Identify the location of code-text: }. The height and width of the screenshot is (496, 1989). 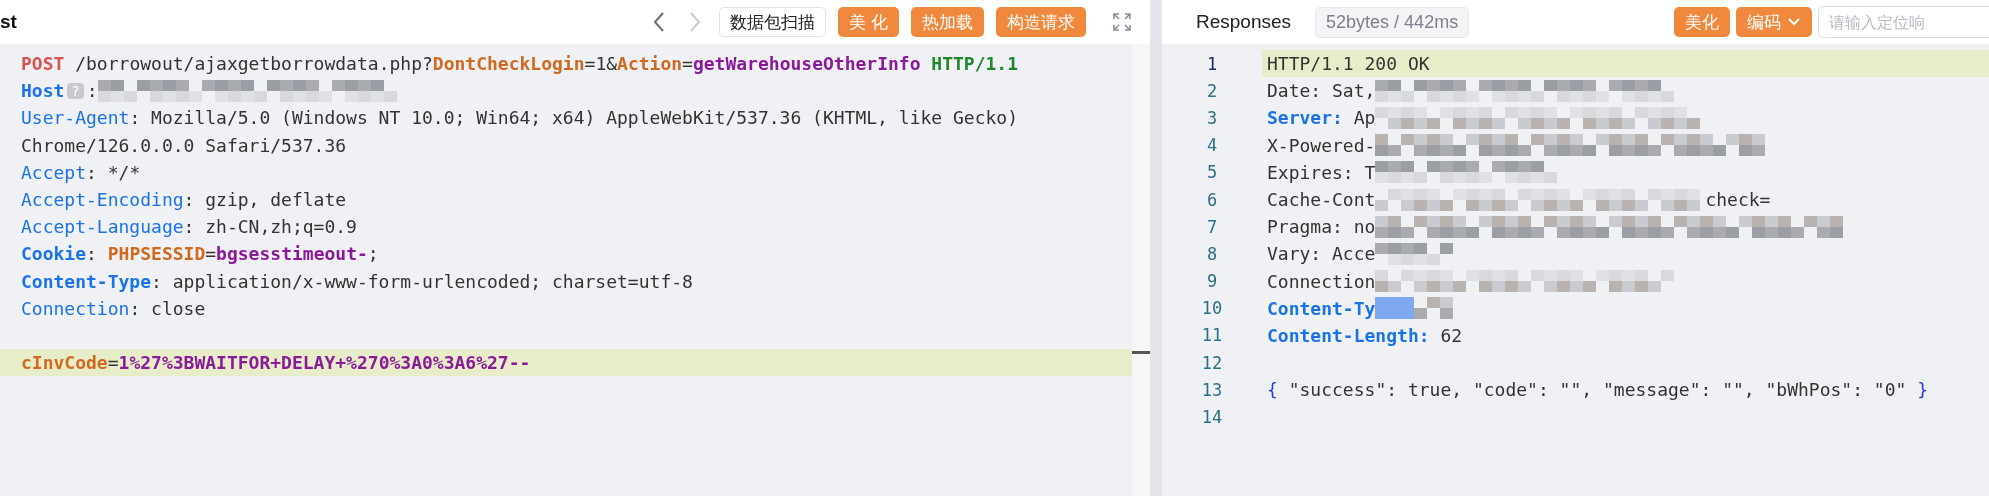
(1923, 390).